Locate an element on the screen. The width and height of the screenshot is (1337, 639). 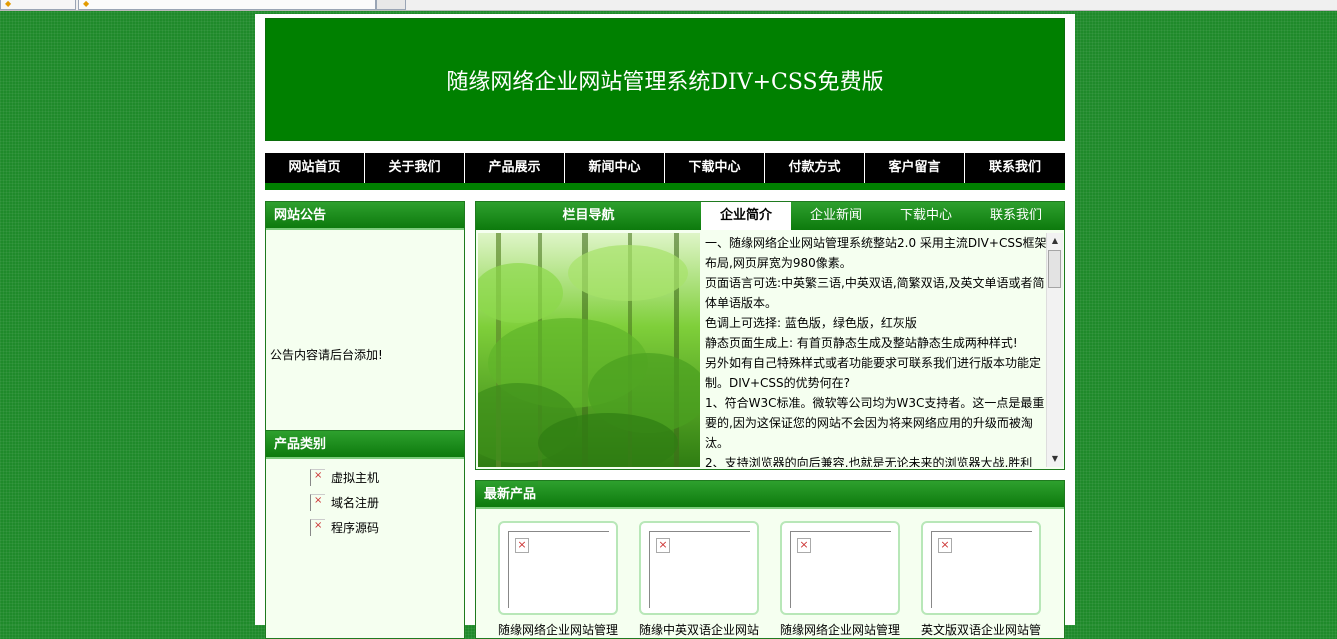
tab-contact: 联系我们 is located at coordinates (1016, 216).